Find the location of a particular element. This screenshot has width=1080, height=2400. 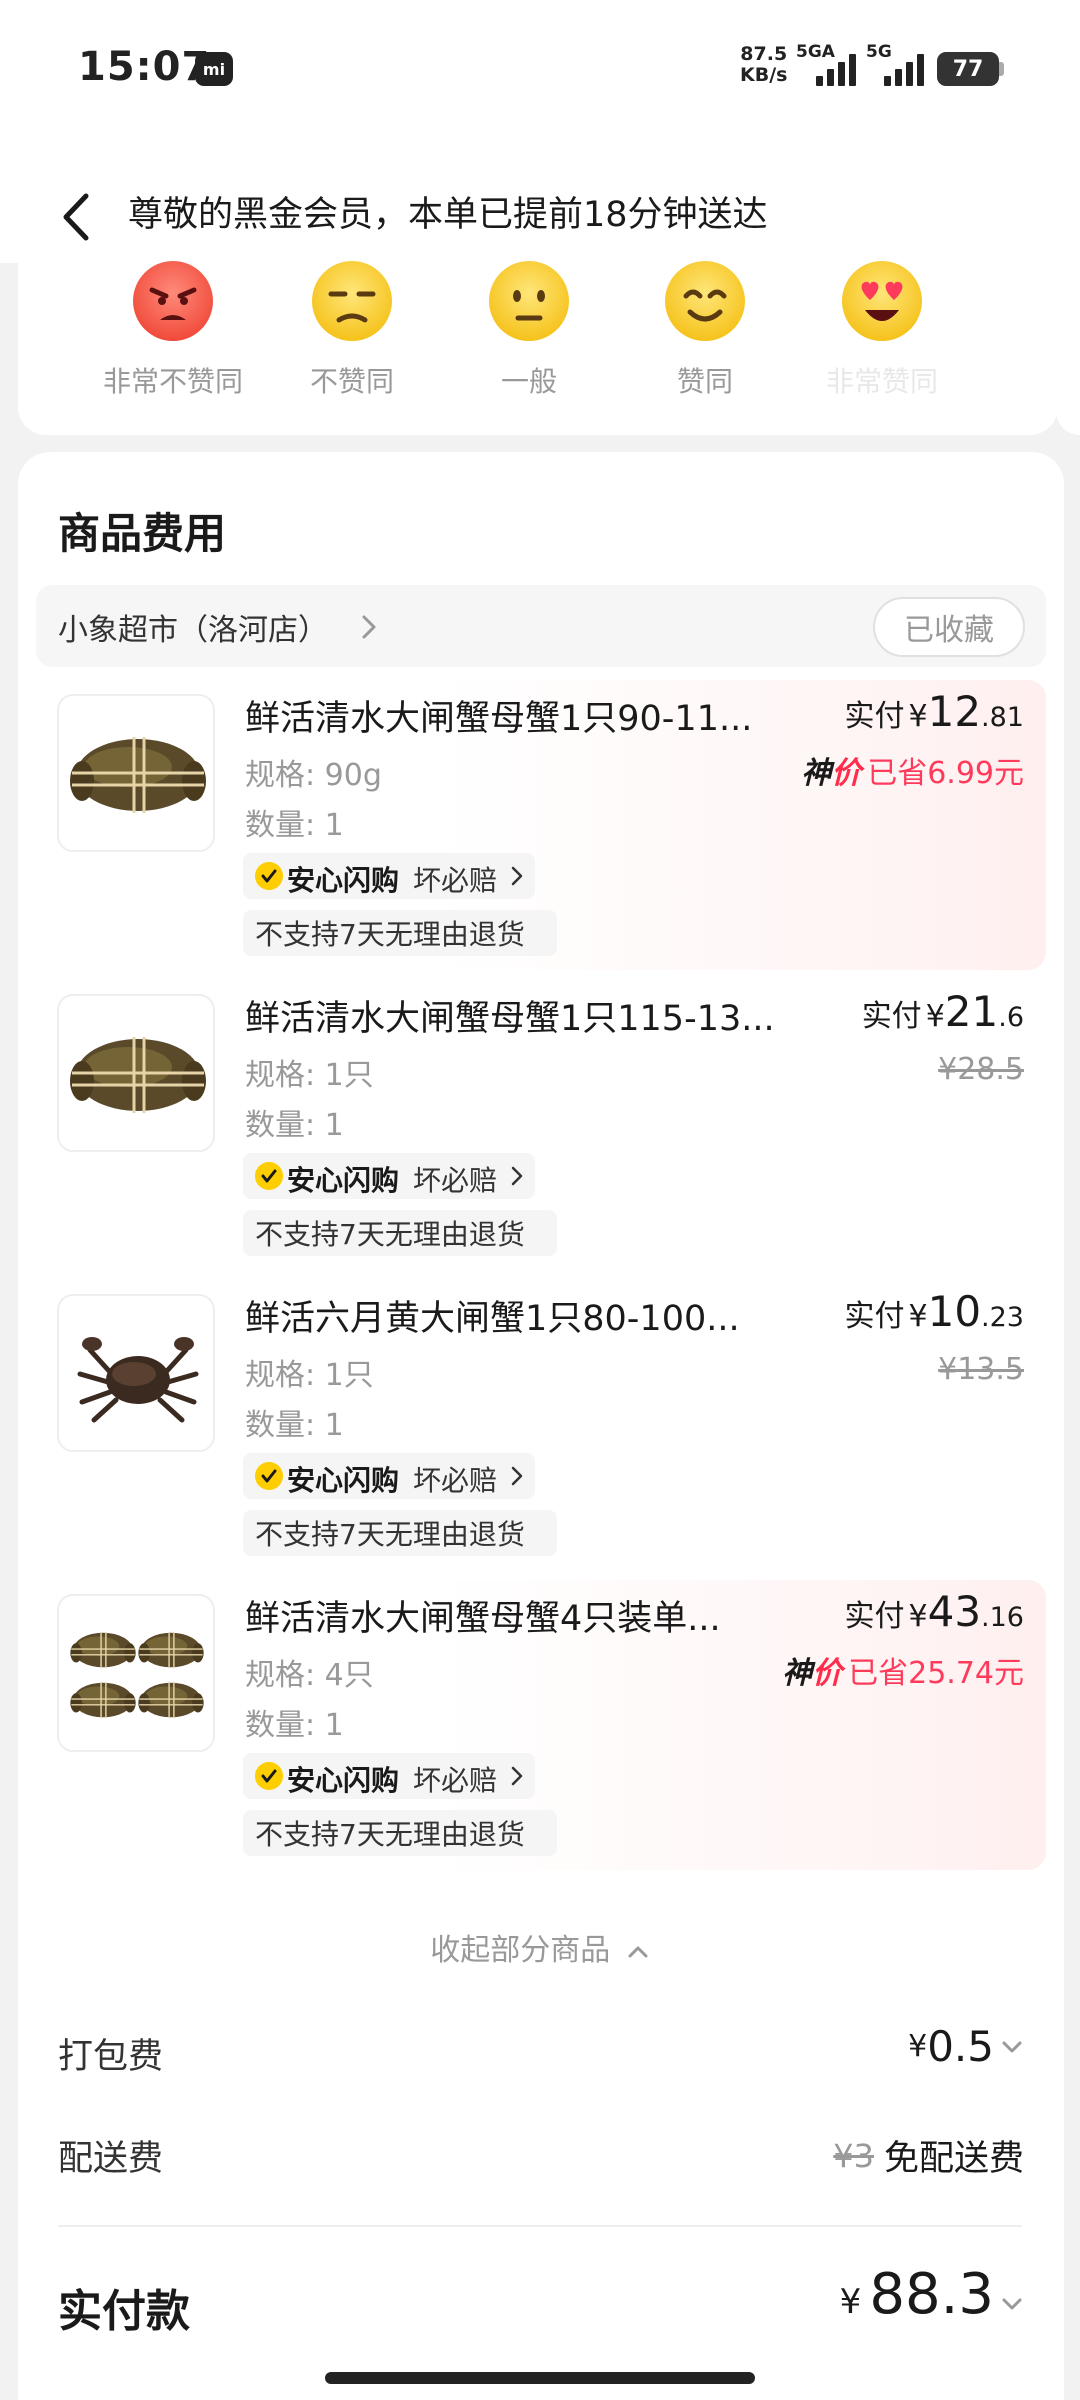

packing-fee-label: 打包费 is located at coordinates (111, 2057).